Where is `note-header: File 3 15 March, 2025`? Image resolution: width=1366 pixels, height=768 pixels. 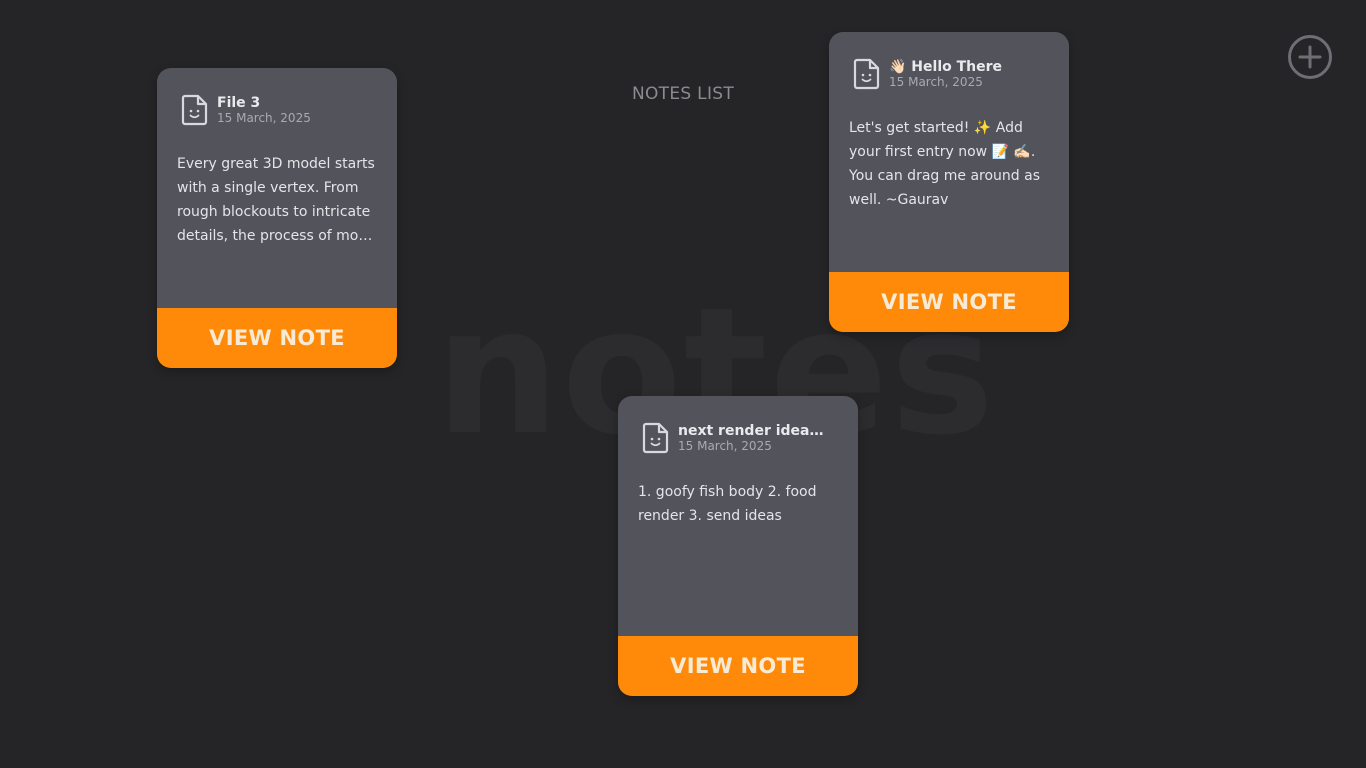
note-header: File 3 15 March, 2025 is located at coordinates (280, 112).